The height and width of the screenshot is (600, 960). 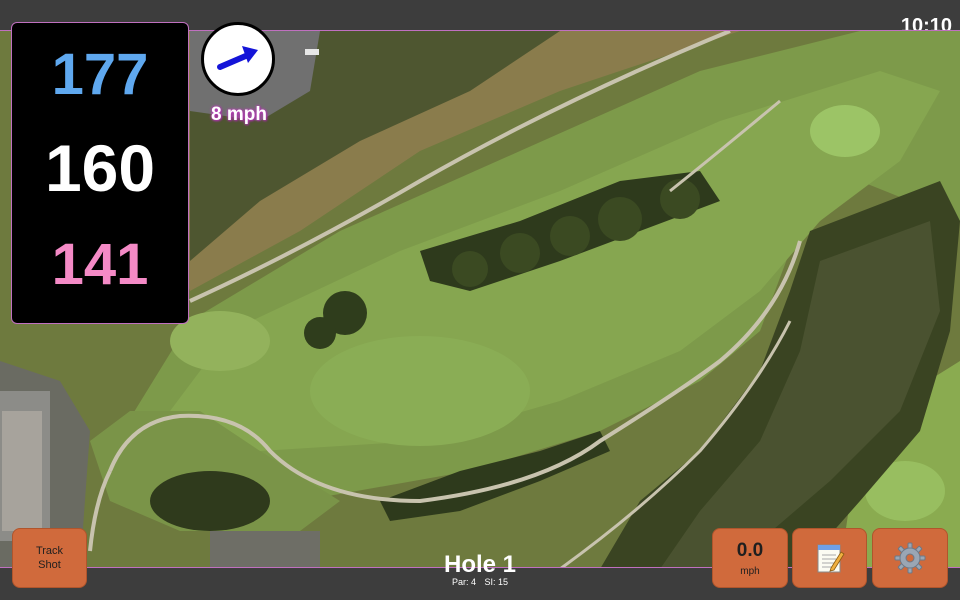 What do you see at coordinates (239, 114) in the screenshot?
I see `wind-speed: 8 mph` at bounding box center [239, 114].